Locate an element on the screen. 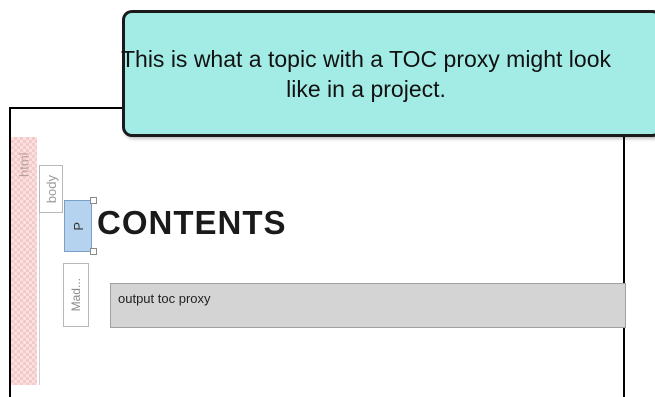 This screenshot has width=655, height=397. toc-proxy-label: output toc proxy is located at coordinates (164, 298).